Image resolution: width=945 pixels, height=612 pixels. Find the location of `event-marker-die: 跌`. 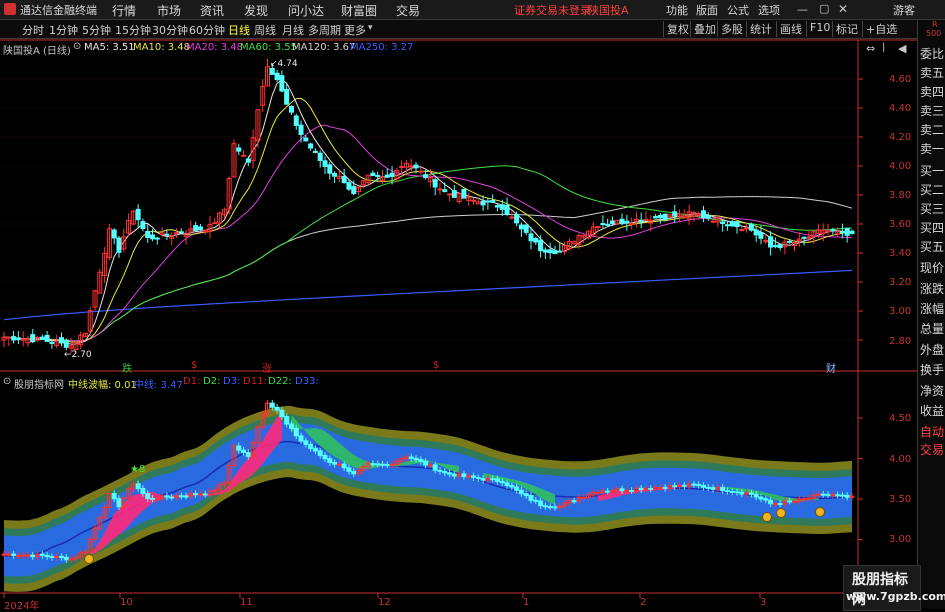

event-marker-die: 跌 is located at coordinates (127, 367).